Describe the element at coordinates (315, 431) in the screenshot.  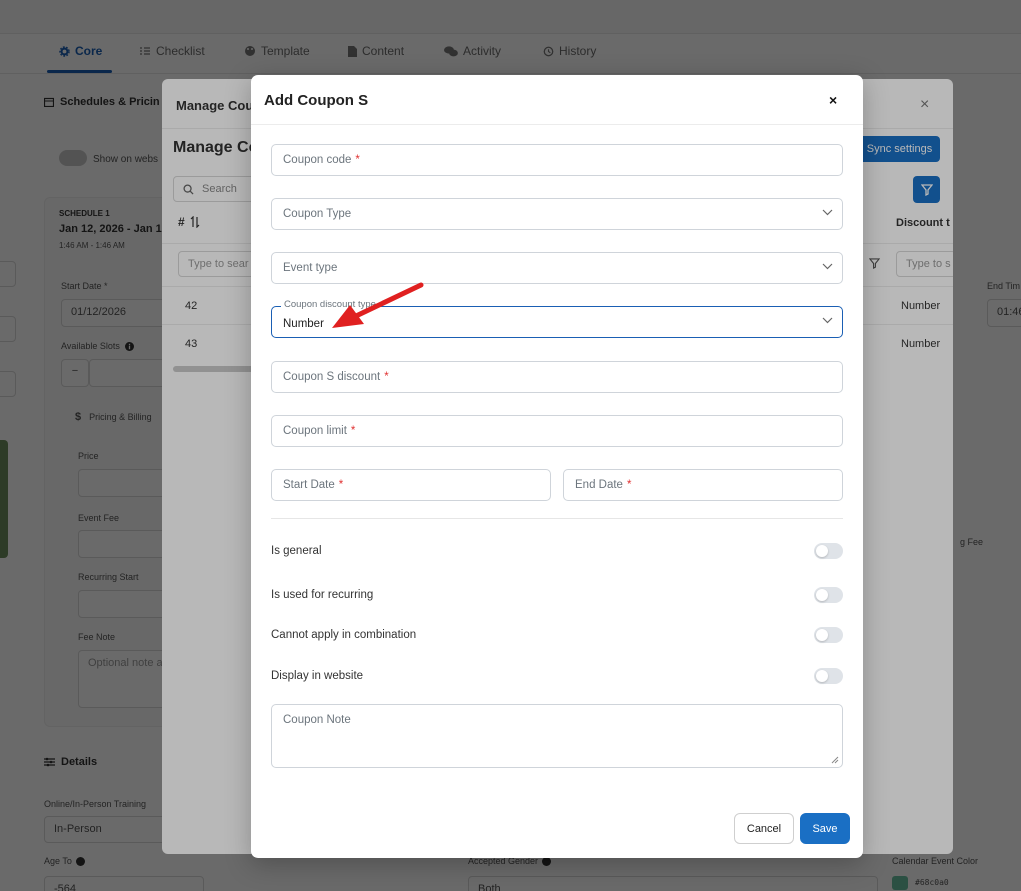
I see `coupon-limit-placeholder: Coupon limit` at that location.